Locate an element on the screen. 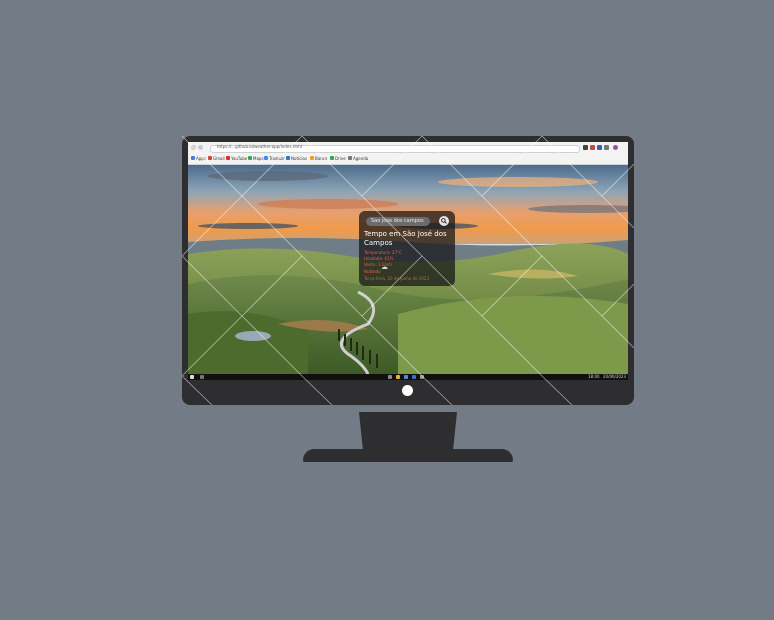 This screenshot has height=620, width=774. monitor-stand-neck is located at coordinates (408, 431).